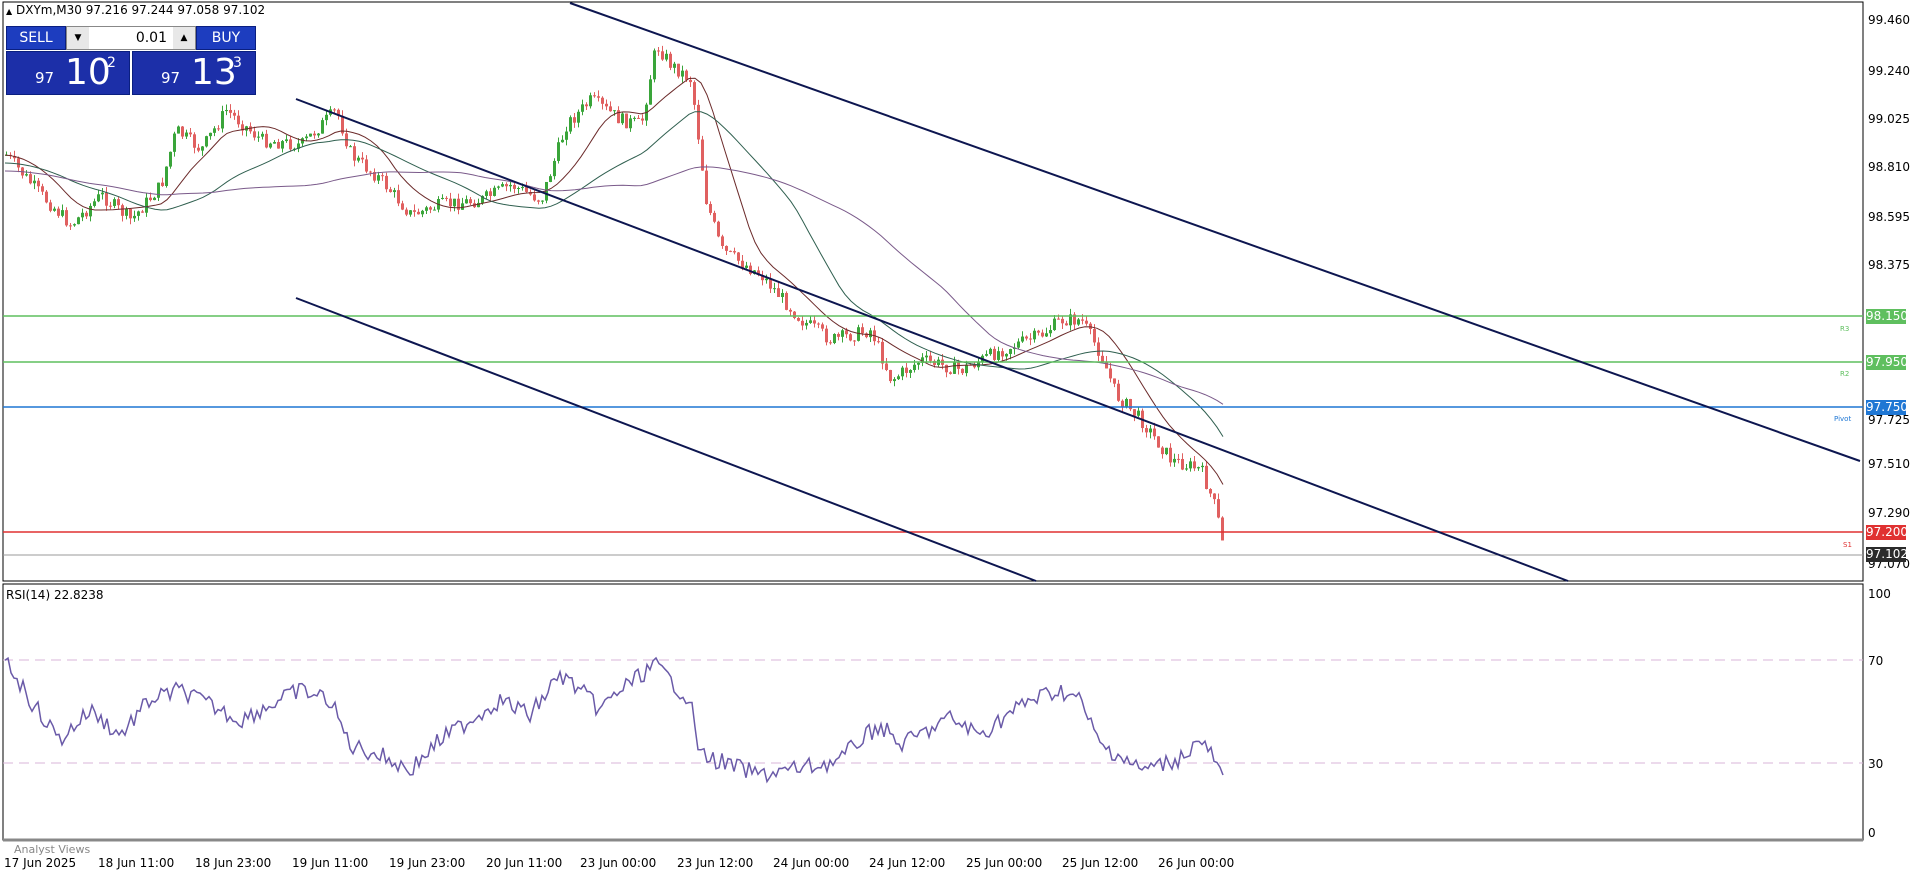 This screenshot has height=874, width=1916. I want to click on lot-size-value: 0.01, so click(131, 38).